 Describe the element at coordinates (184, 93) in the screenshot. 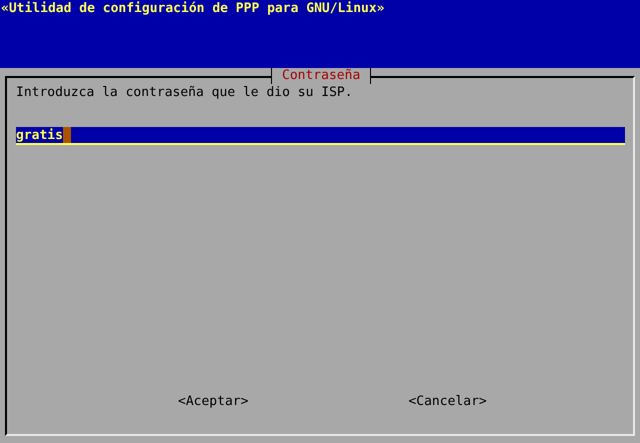

I see `prompt-text: Introduzca la contraseña que le dio su ISP.` at that location.